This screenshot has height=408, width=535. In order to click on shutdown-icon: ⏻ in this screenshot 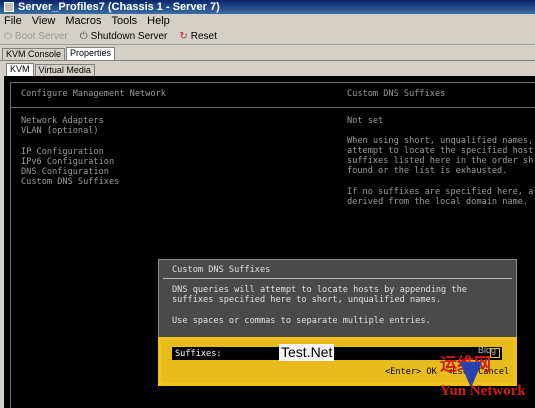, I will do `click(83, 36)`.